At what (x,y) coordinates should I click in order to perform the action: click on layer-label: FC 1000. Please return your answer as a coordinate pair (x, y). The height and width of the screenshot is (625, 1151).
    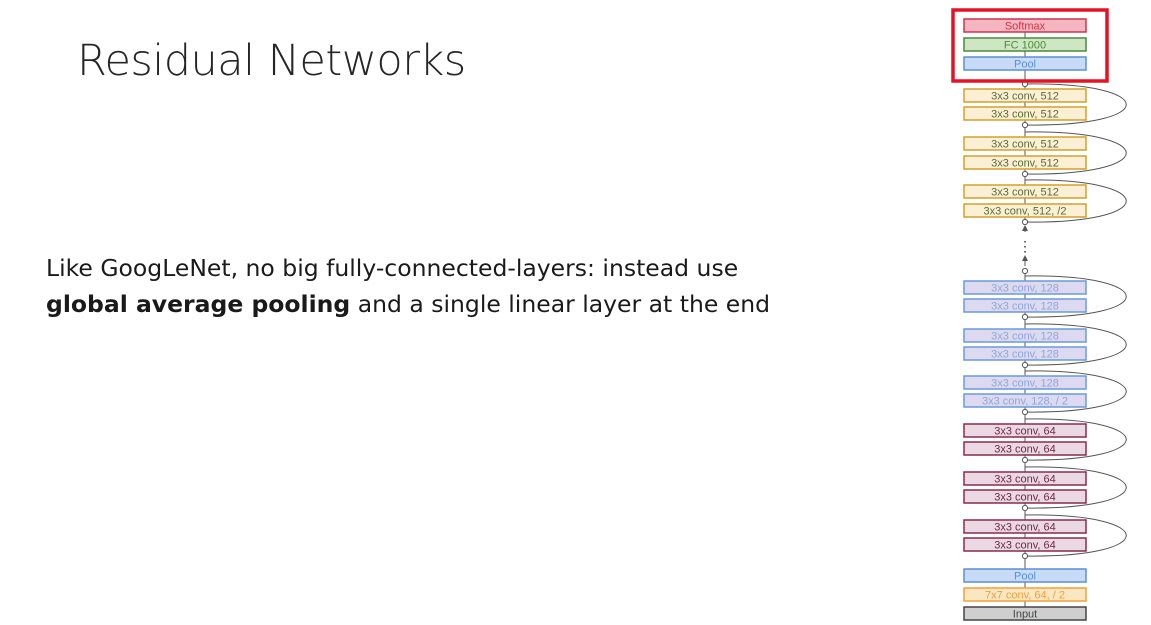
    Looking at the image, I should click on (1025, 46).